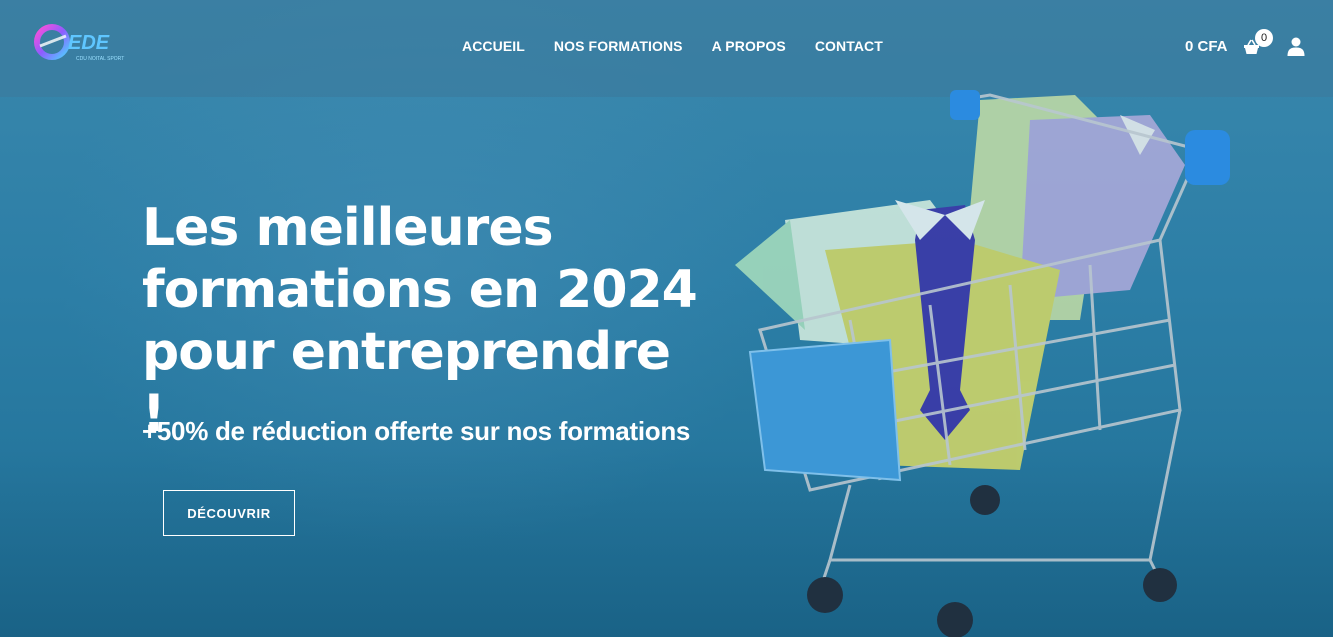 This screenshot has width=1333, height=637. What do you see at coordinates (1296, 46) in the screenshot?
I see `user-icon` at bounding box center [1296, 46].